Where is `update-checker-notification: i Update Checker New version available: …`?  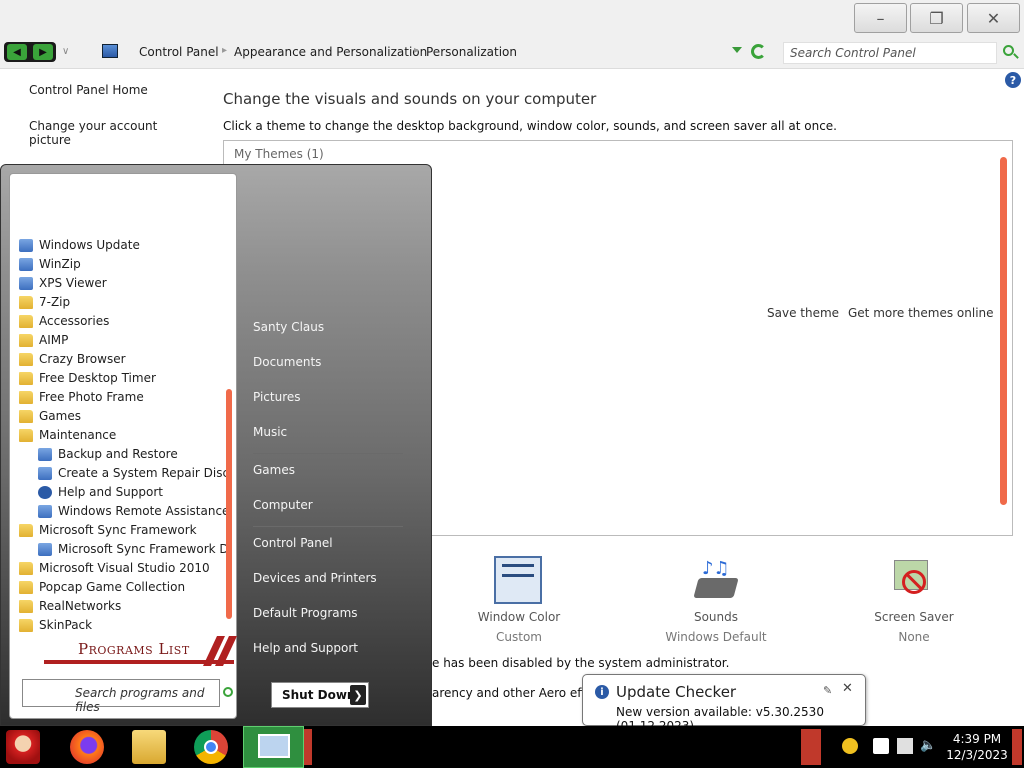
update-checker-notification: i Update Checker New version available: … is located at coordinates (724, 703).